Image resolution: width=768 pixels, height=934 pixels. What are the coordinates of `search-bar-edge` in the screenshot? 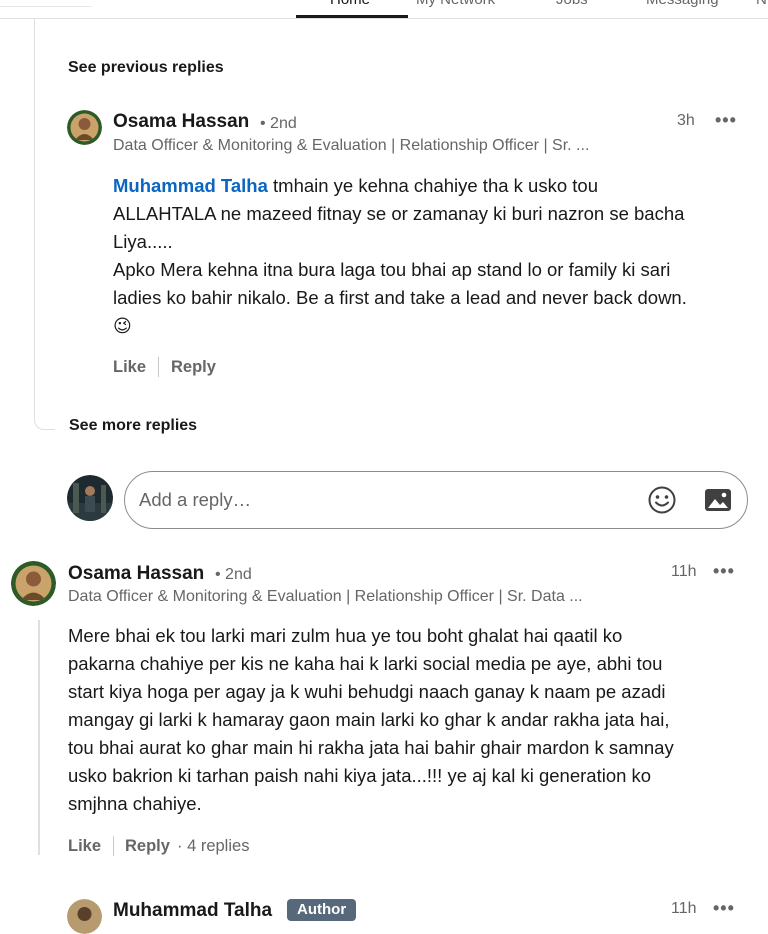 It's located at (46, 3).